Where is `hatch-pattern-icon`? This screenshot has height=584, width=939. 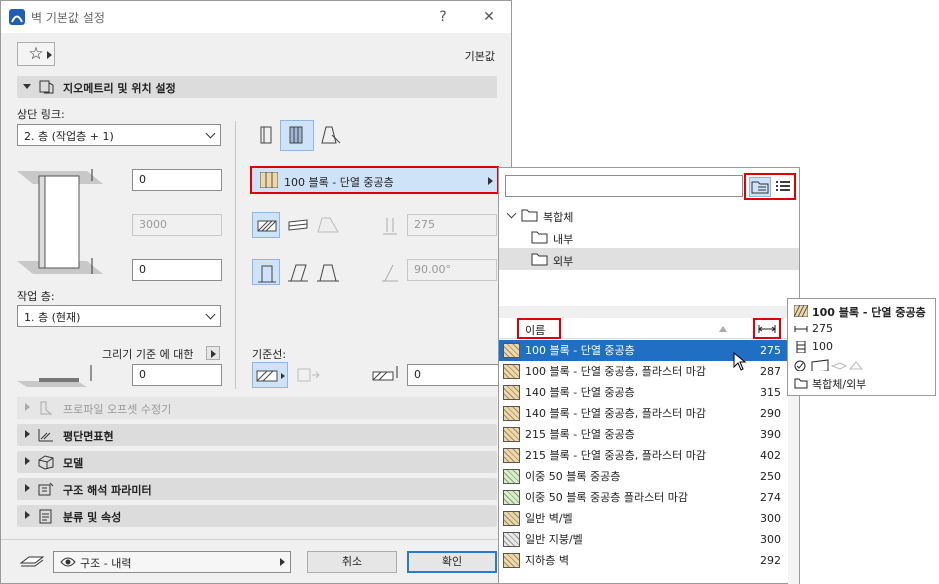 hatch-pattern-icon is located at coordinates (267, 226).